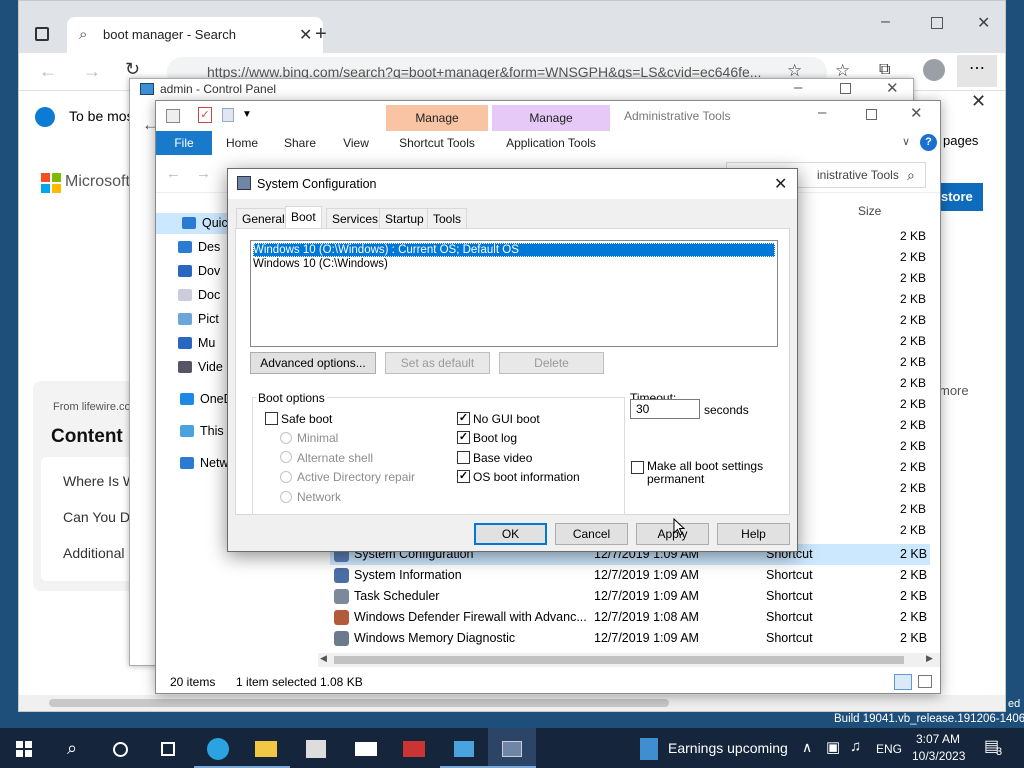 The height and width of the screenshot is (768, 1024). What do you see at coordinates (514, 264) in the screenshot?
I see `list-item: Windows 10 (C:\Windows)` at bounding box center [514, 264].